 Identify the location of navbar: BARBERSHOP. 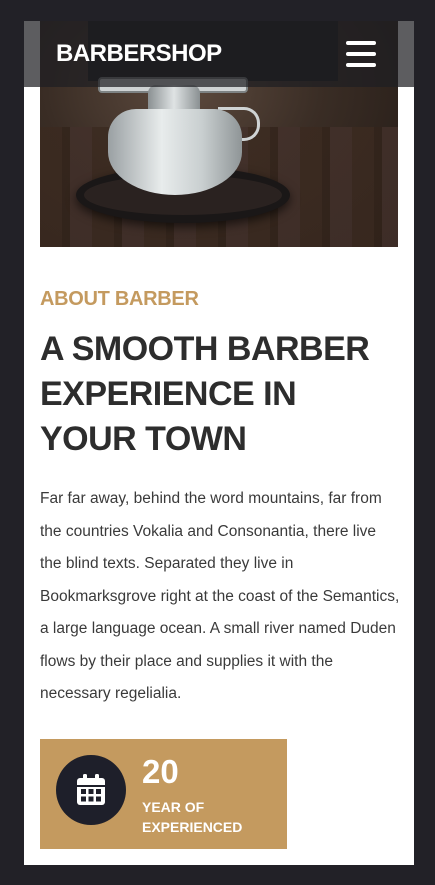
(219, 54).